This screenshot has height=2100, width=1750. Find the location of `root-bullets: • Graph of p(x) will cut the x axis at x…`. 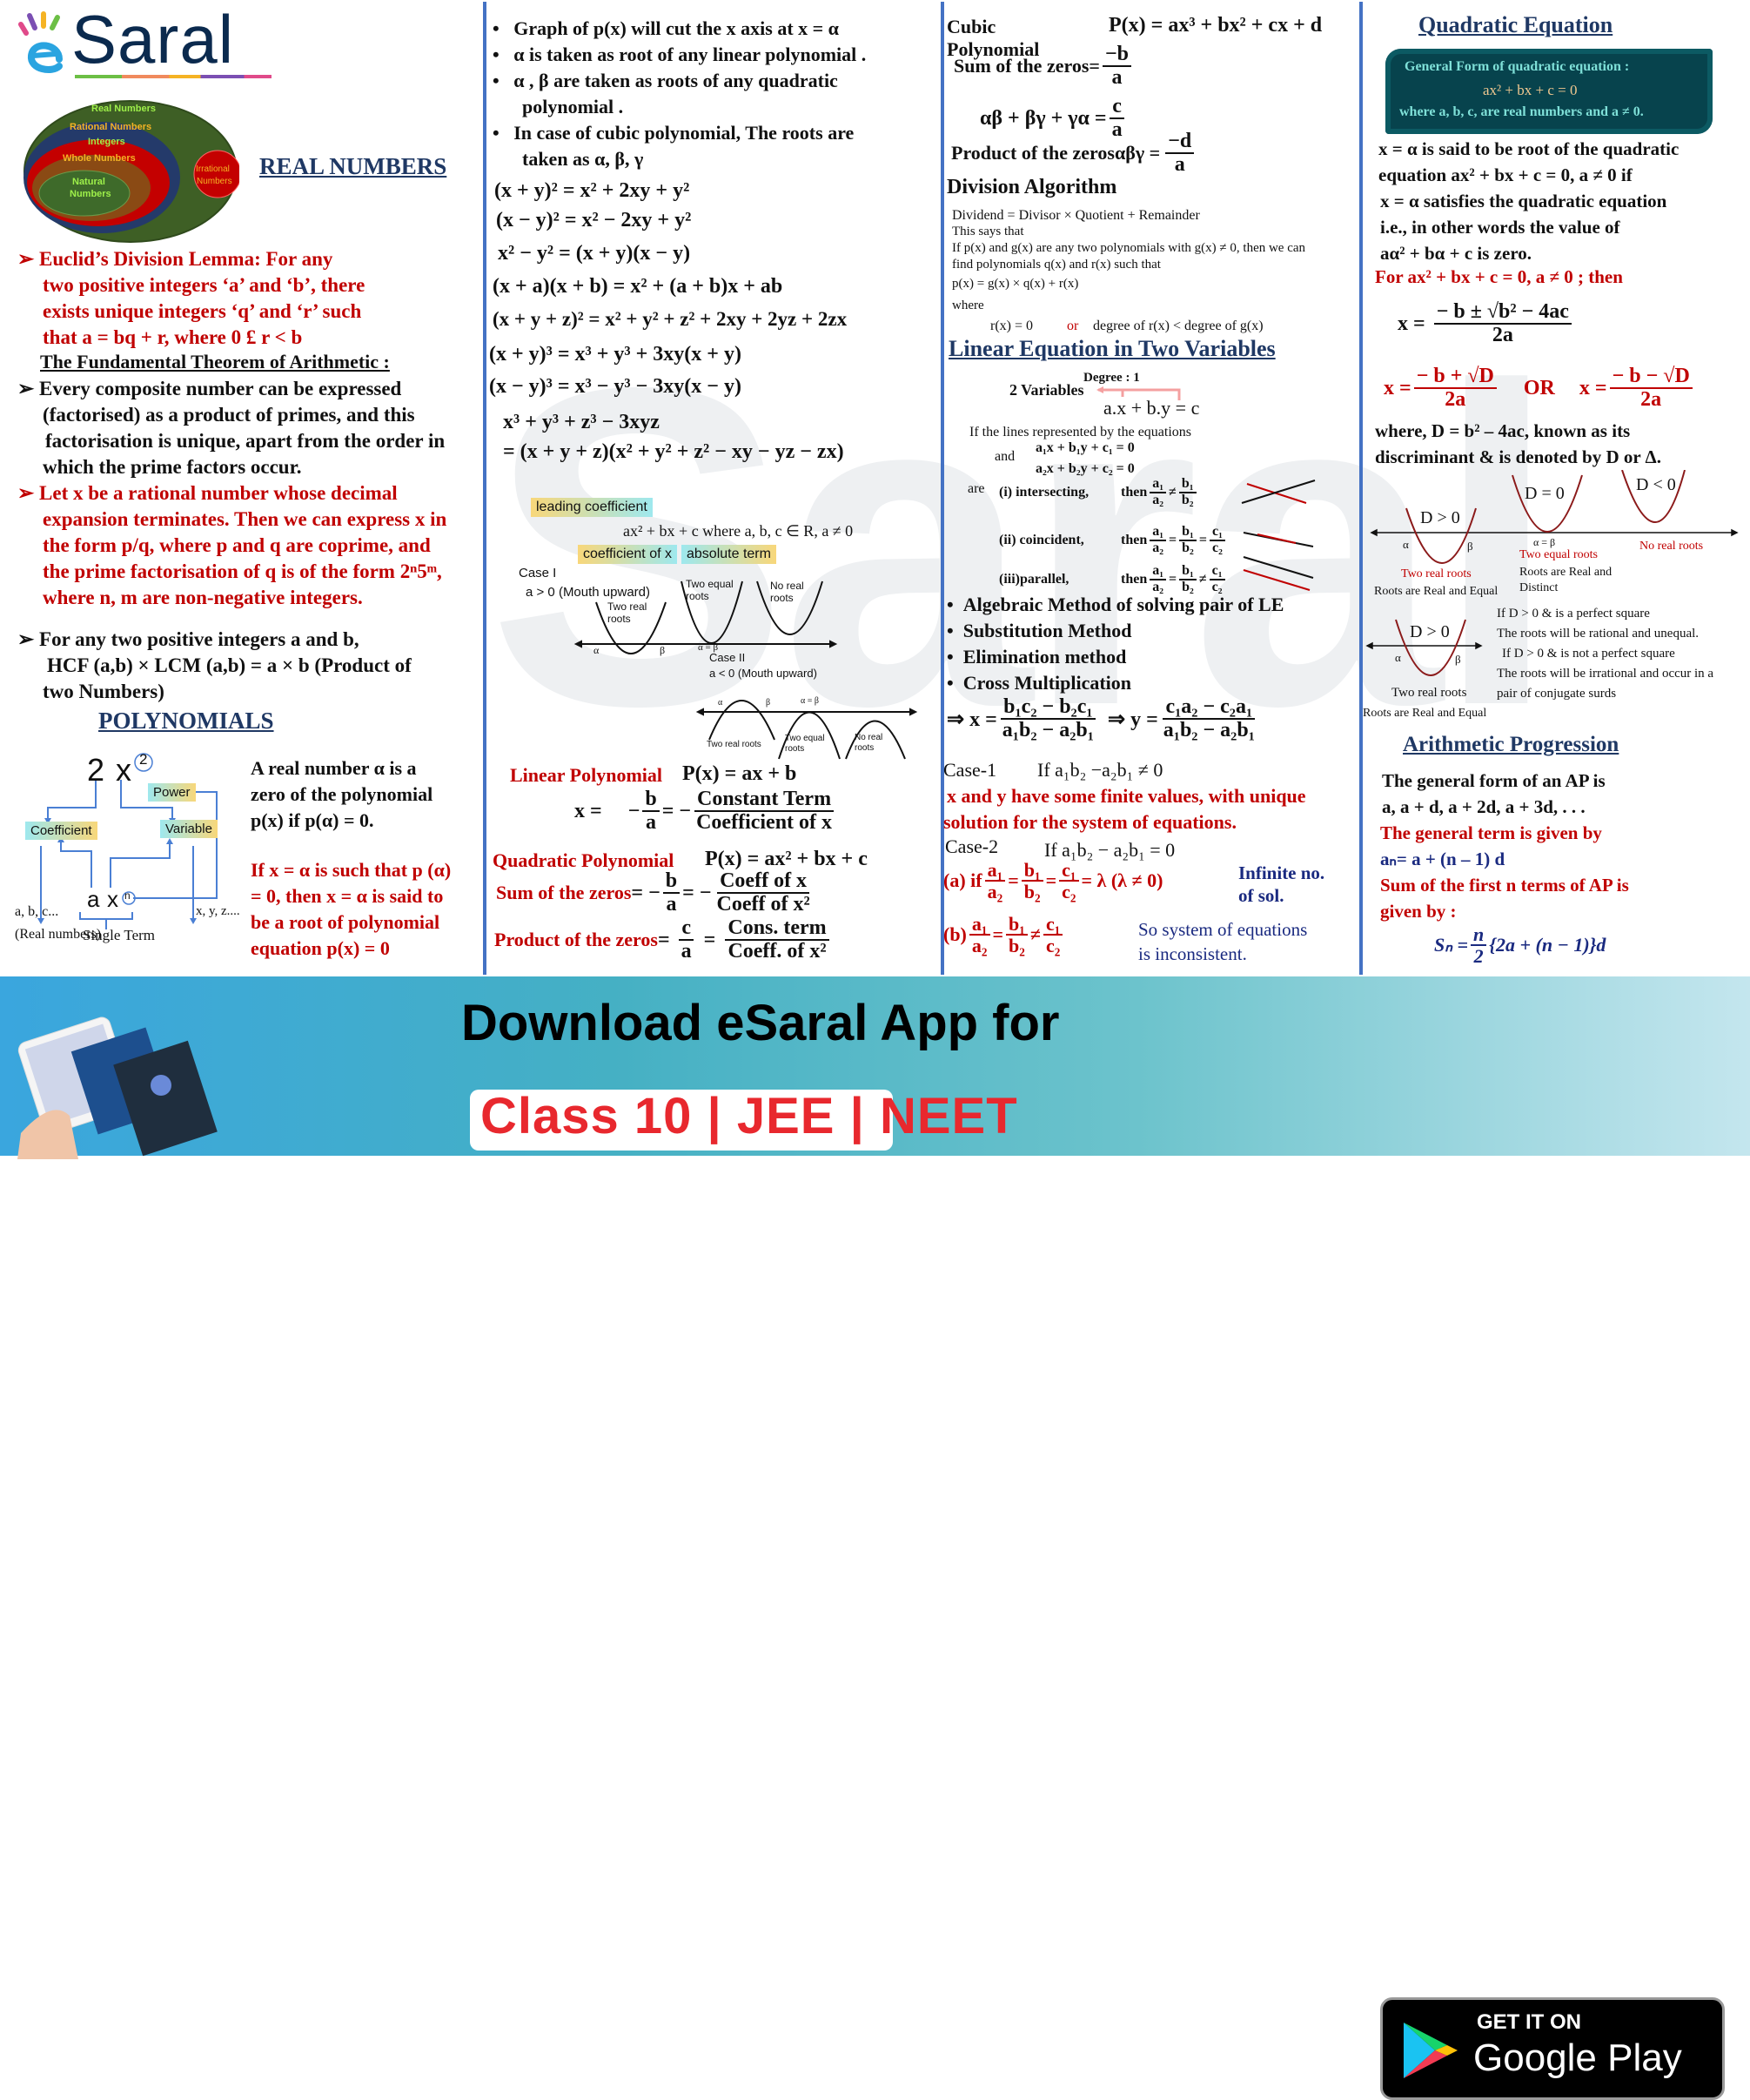

root-bullets: • Graph of p(x) will cut the x axis at x… is located at coordinates (680, 94).